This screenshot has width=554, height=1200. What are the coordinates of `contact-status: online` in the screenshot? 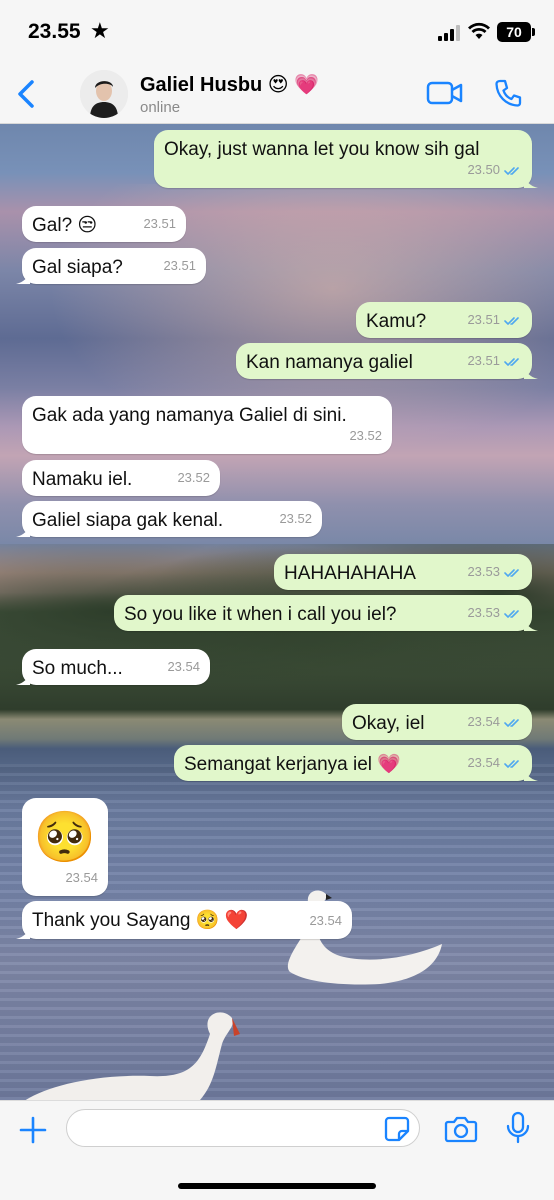 It's located at (160, 107).